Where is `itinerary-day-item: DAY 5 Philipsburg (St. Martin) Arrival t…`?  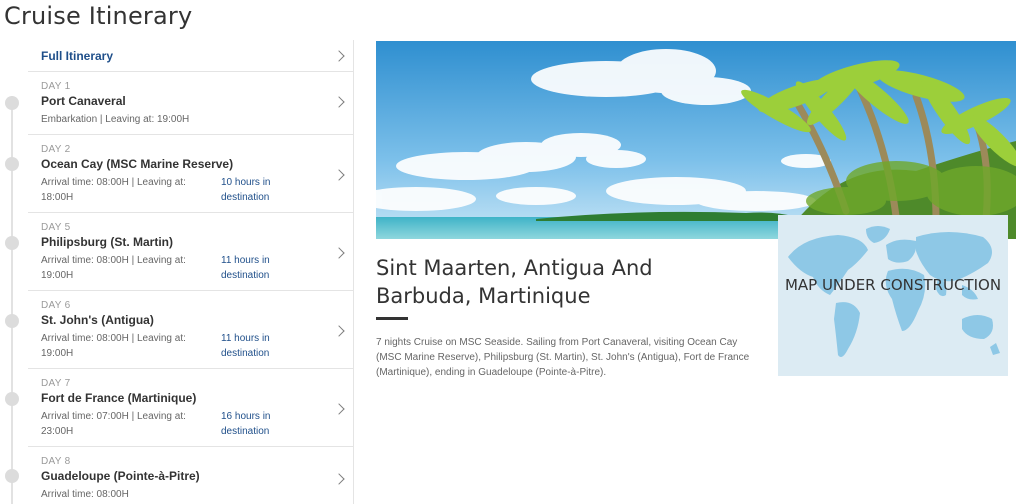
itinerary-day-item: DAY 5 Philipsburg (St. Martin) Arrival t… is located at coordinates (191, 252).